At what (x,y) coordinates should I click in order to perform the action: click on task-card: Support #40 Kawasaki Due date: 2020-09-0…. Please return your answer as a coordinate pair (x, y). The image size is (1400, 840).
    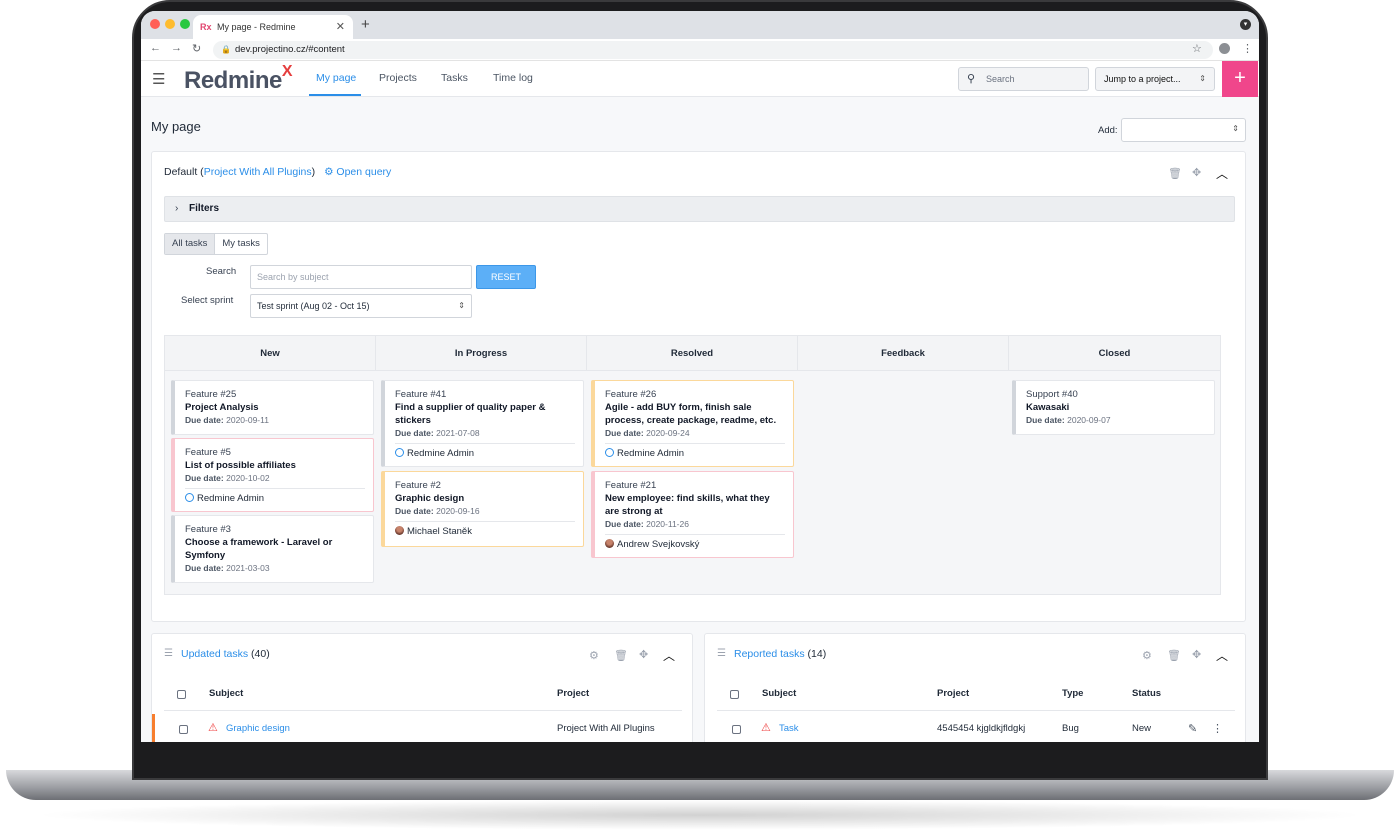
    Looking at the image, I should click on (1113, 407).